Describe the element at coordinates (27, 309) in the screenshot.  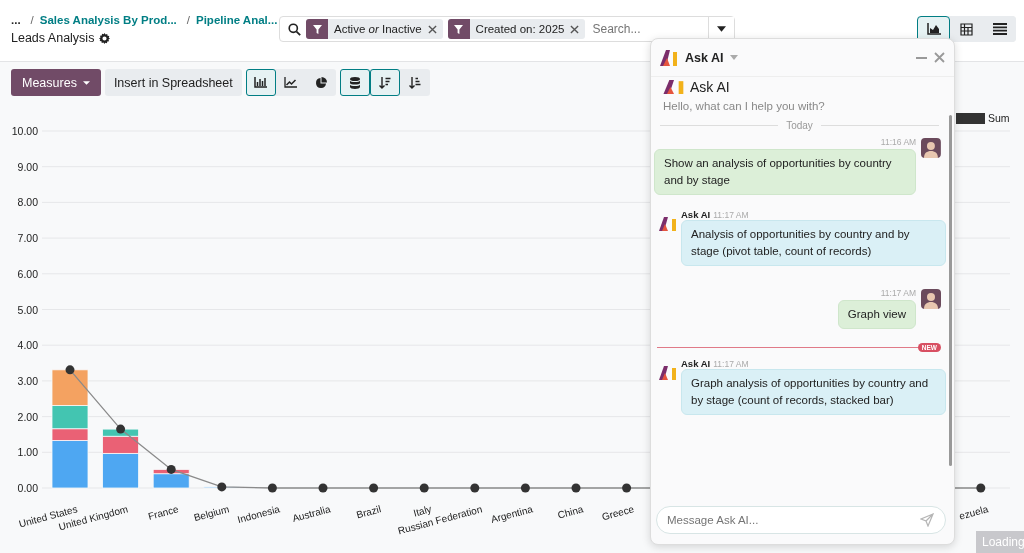
I see `y-axis-label: 5.00` at that location.